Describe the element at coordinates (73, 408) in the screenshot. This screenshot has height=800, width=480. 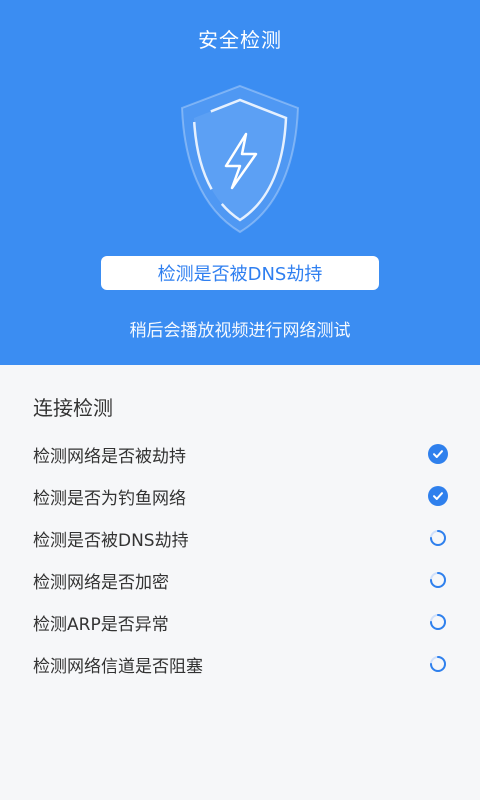
I see `section-title: 连接检测` at that location.